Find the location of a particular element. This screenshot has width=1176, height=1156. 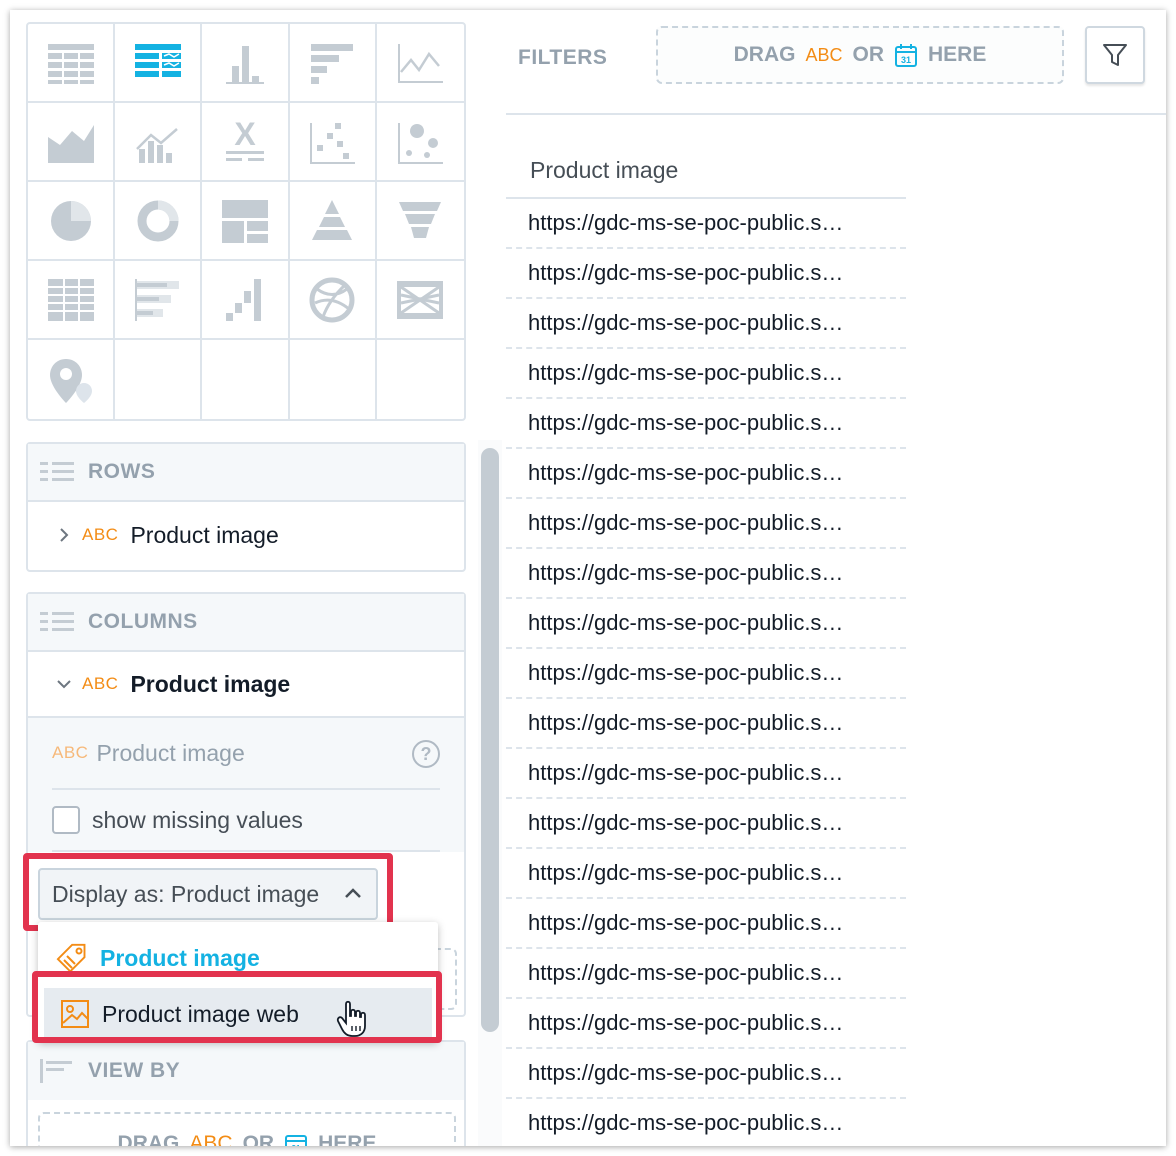

vis-type-bullet-chart is located at coordinates (159, 300).